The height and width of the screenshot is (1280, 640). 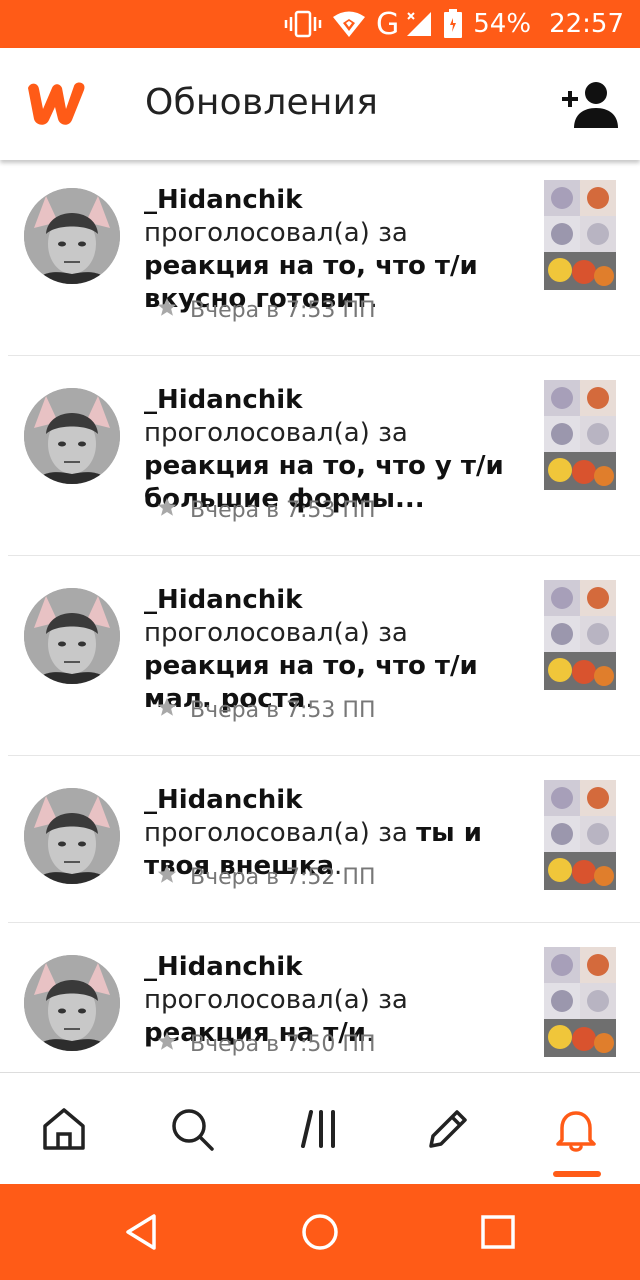 I want to click on wattpad-logo, so click(x=56, y=103).